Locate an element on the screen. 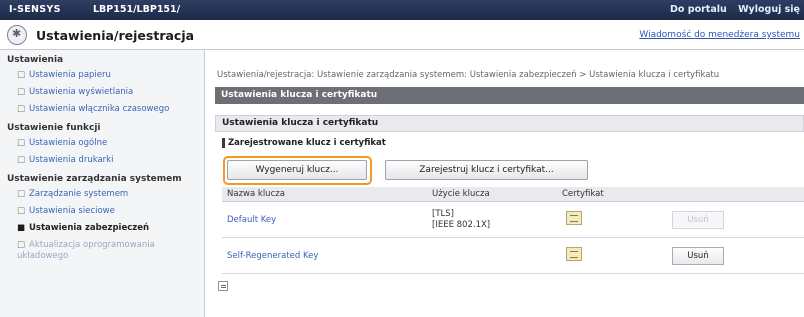  sidebar-group-functions: Ustawienie funkcji is located at coordinates (54, 128).